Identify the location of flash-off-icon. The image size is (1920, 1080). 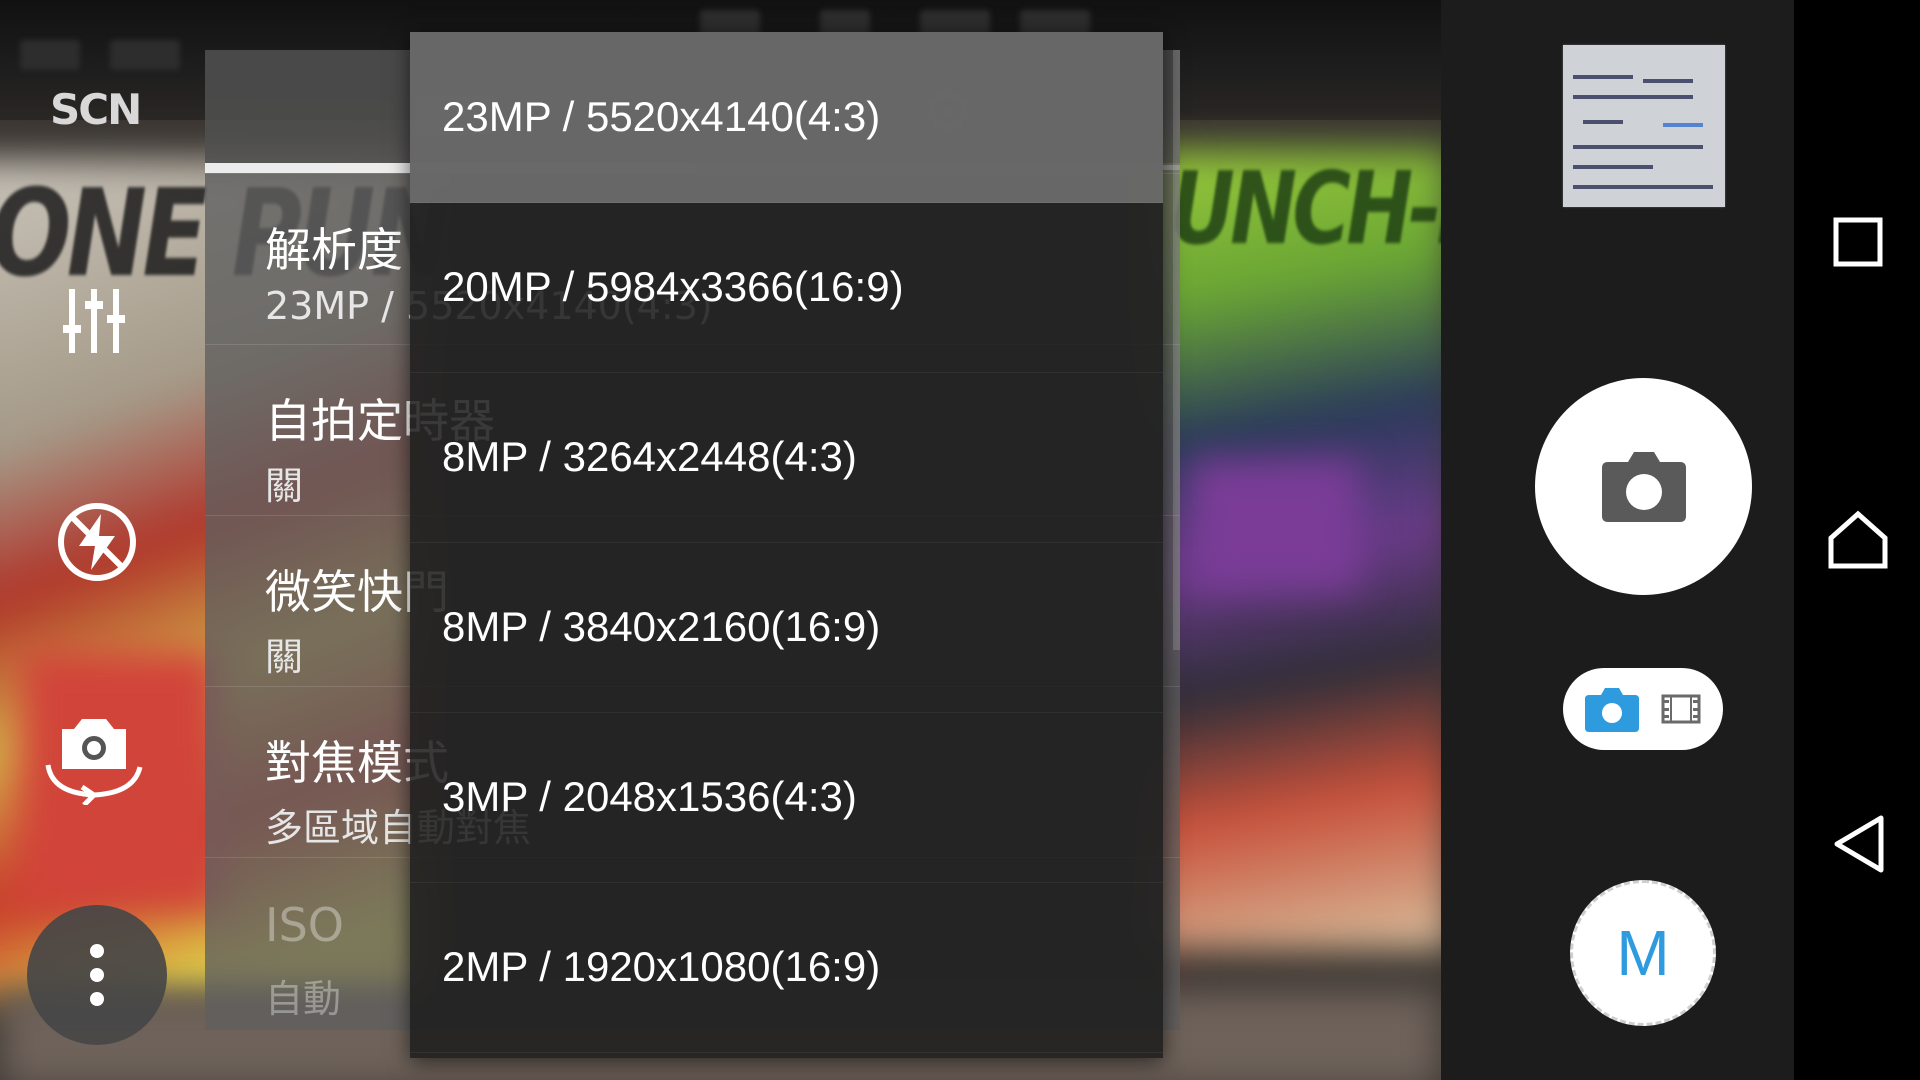
(97, 542).